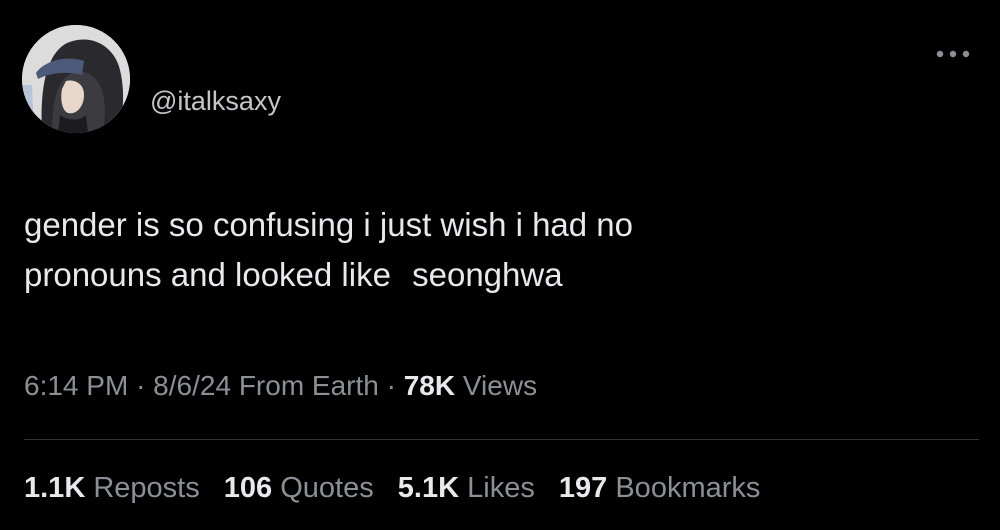 The image size is (1000, 530). What do you see at coordinates (248, 488) in the screenshot?
I see `quotes-count: 106` at bounding box center [248, 488].